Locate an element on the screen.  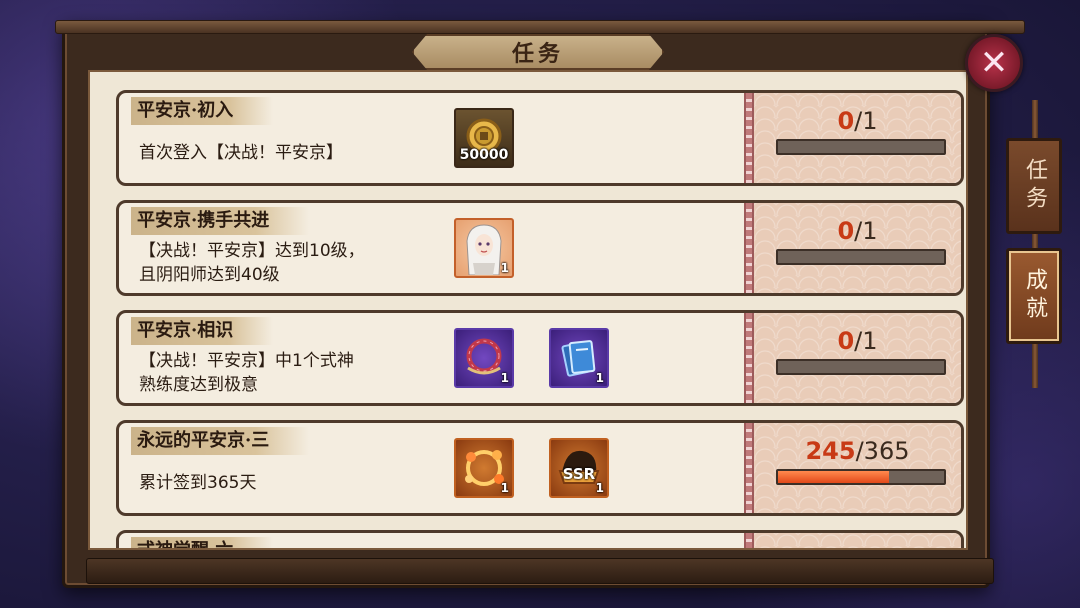
task-info: 永远的平安京·三 累计签到365天 1 SSR 1 is located at coordinates (431, 468).